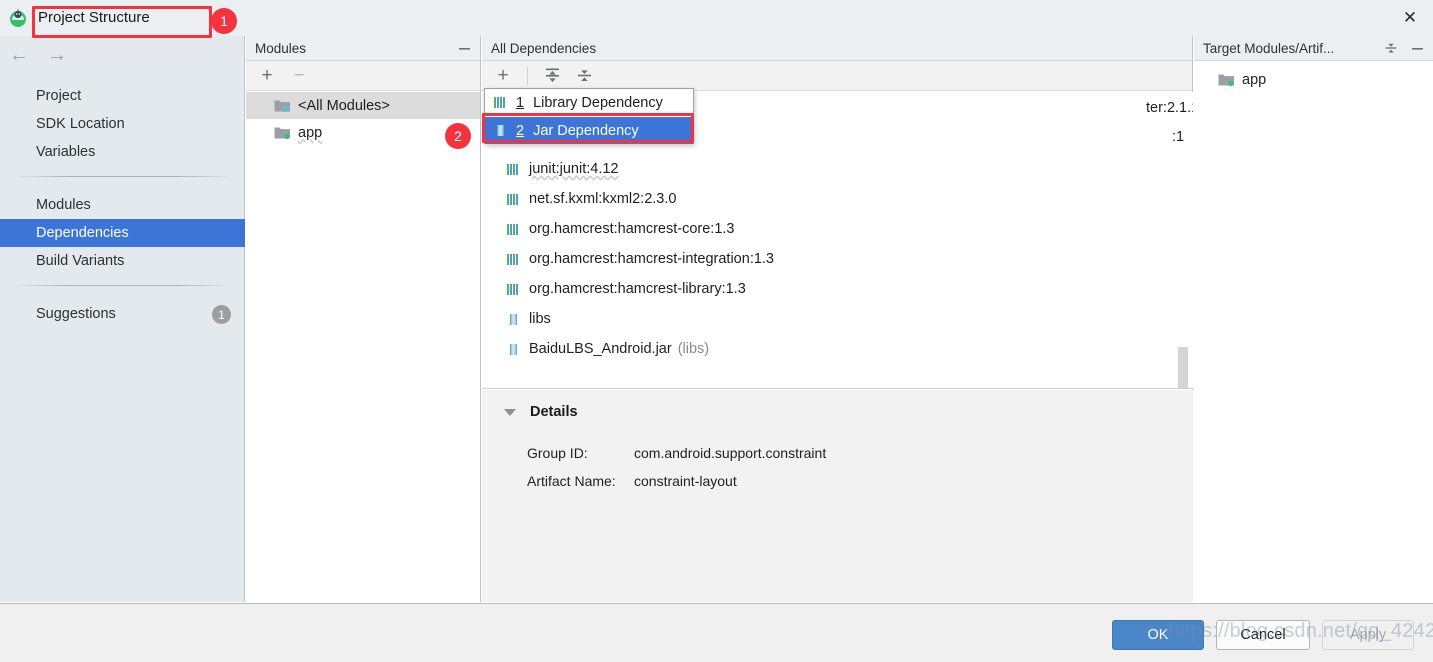 This screenshot has width=1433, height=662. Describe the element at coordinates (1183, 367) in the screenshot. I see `dependencies-scrollbar` at that location.